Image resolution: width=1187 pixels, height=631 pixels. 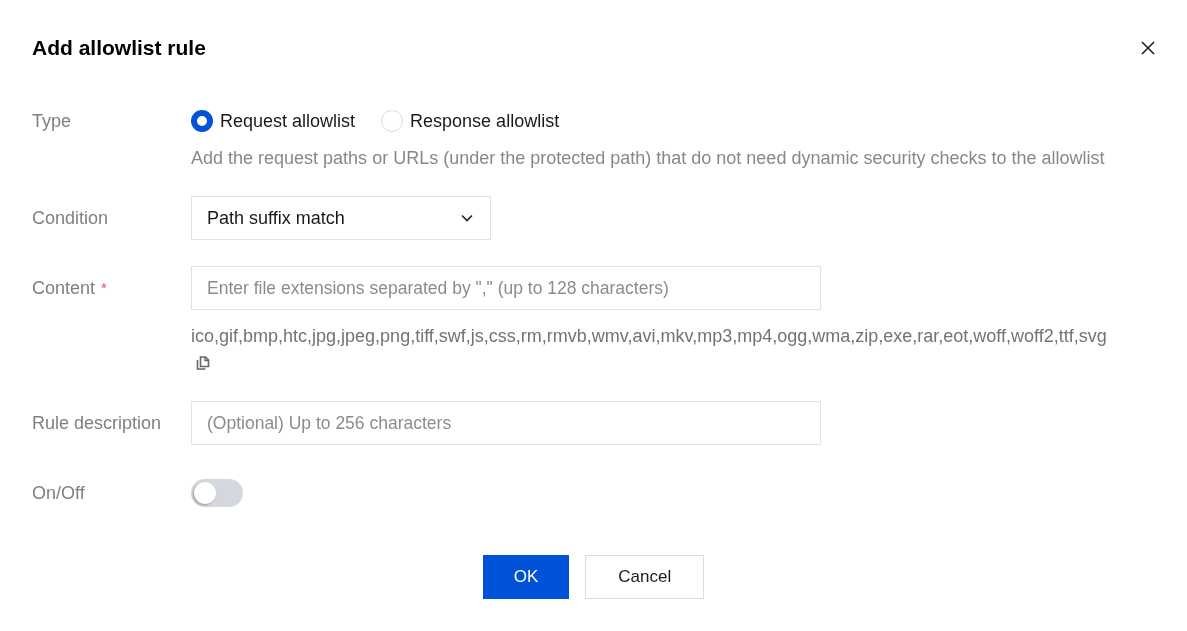 I want to click on hint-text: Add the request paths or URLs (under the protected path) that do not need dynamic security checks to the allowlist, so click(x=648, y=158).